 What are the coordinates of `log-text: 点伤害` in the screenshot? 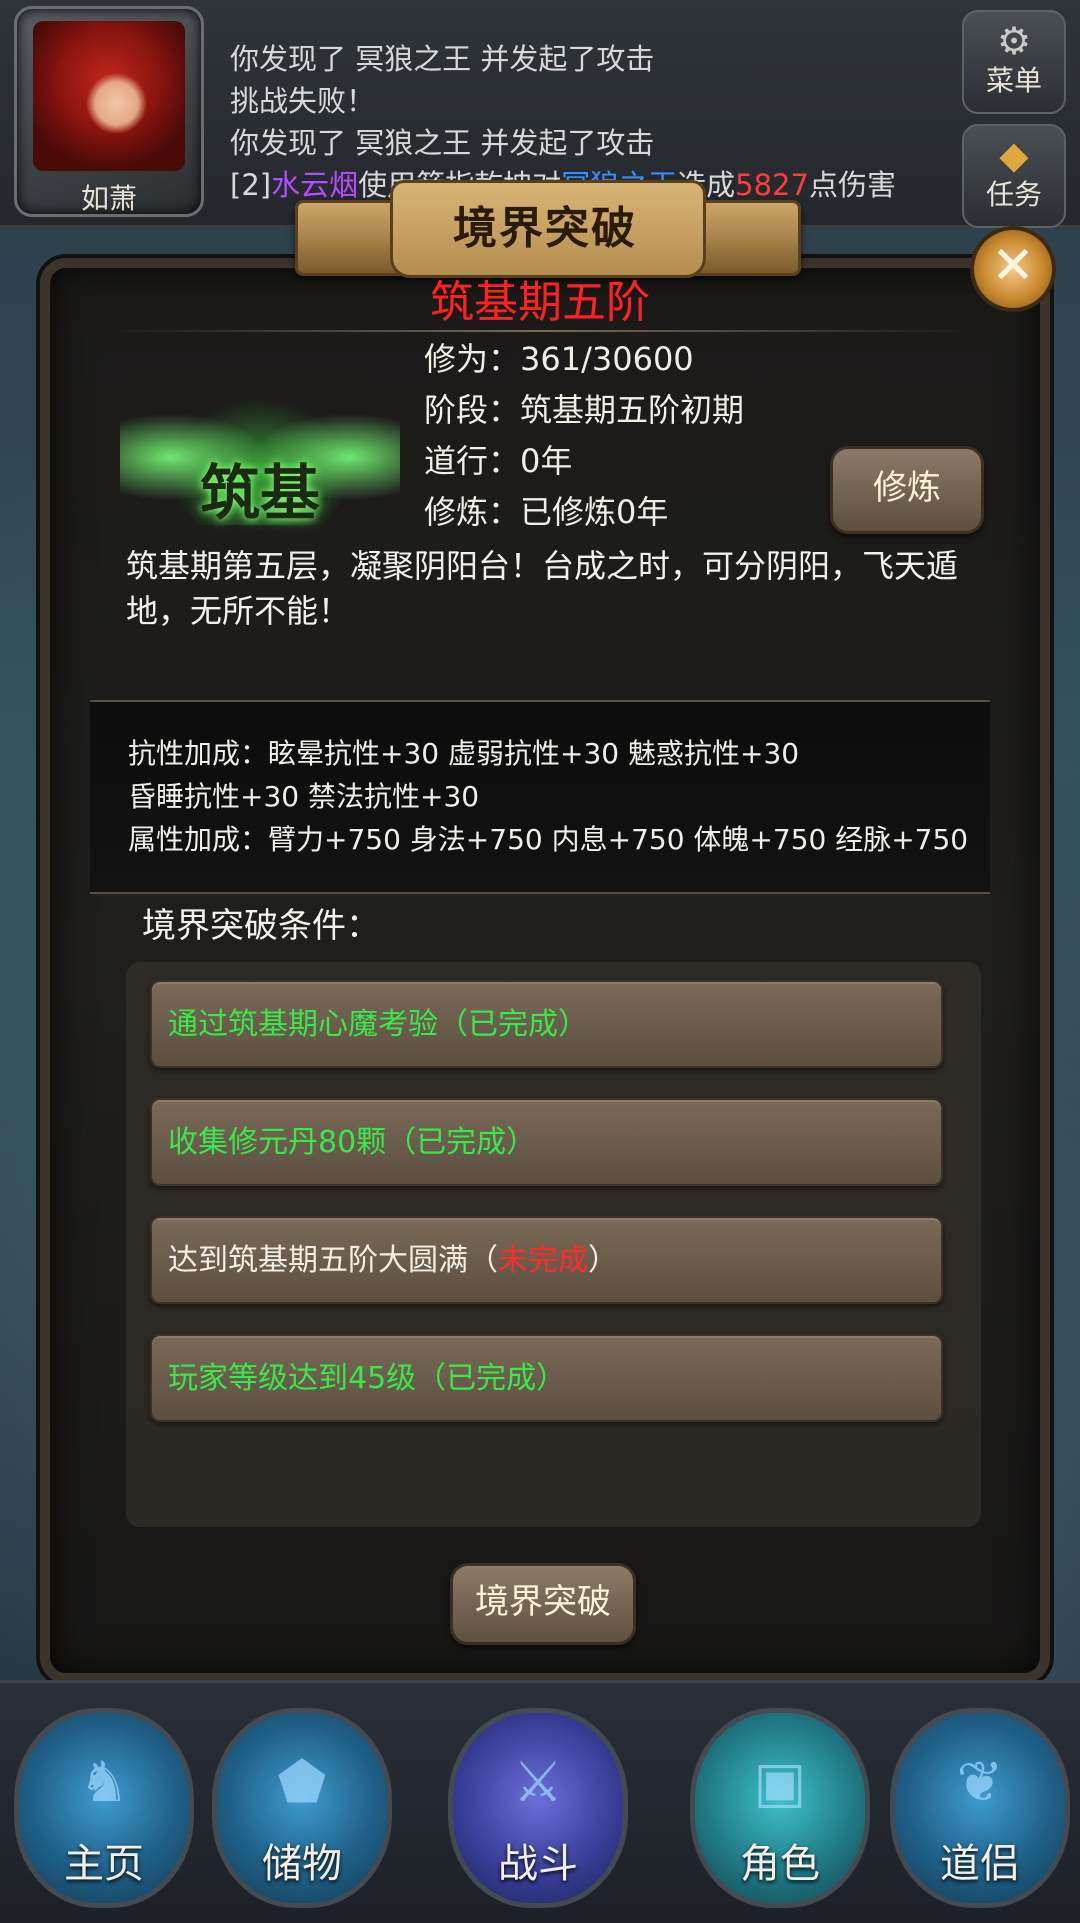 It's located at (852, 185).